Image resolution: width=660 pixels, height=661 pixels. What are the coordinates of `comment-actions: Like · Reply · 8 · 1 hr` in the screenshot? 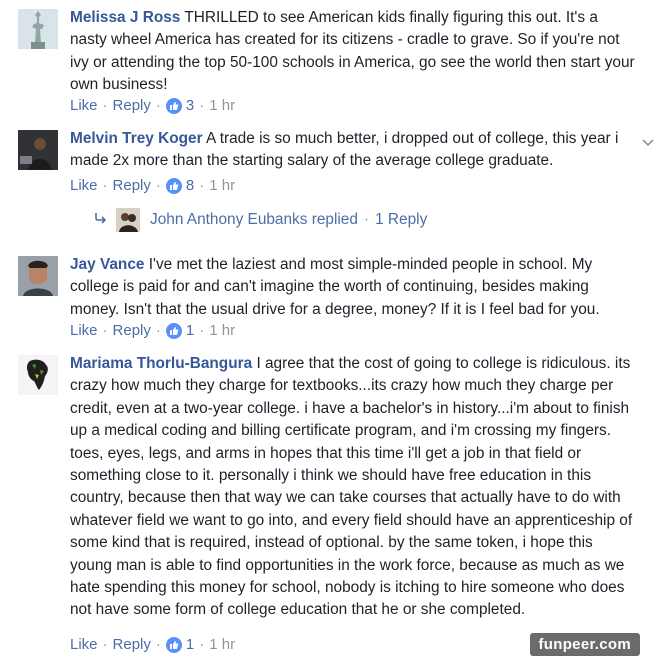 It's located at (152, 185).